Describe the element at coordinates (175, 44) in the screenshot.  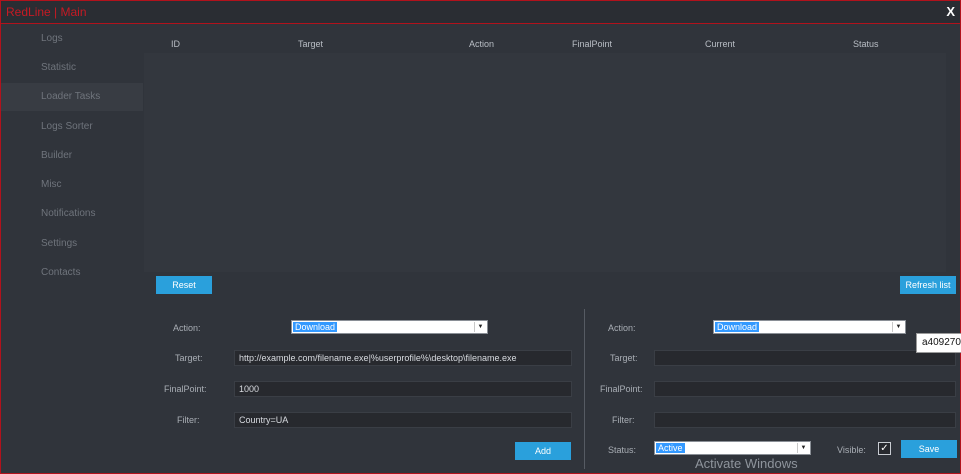
I see `column-header-id: ID` at that location.